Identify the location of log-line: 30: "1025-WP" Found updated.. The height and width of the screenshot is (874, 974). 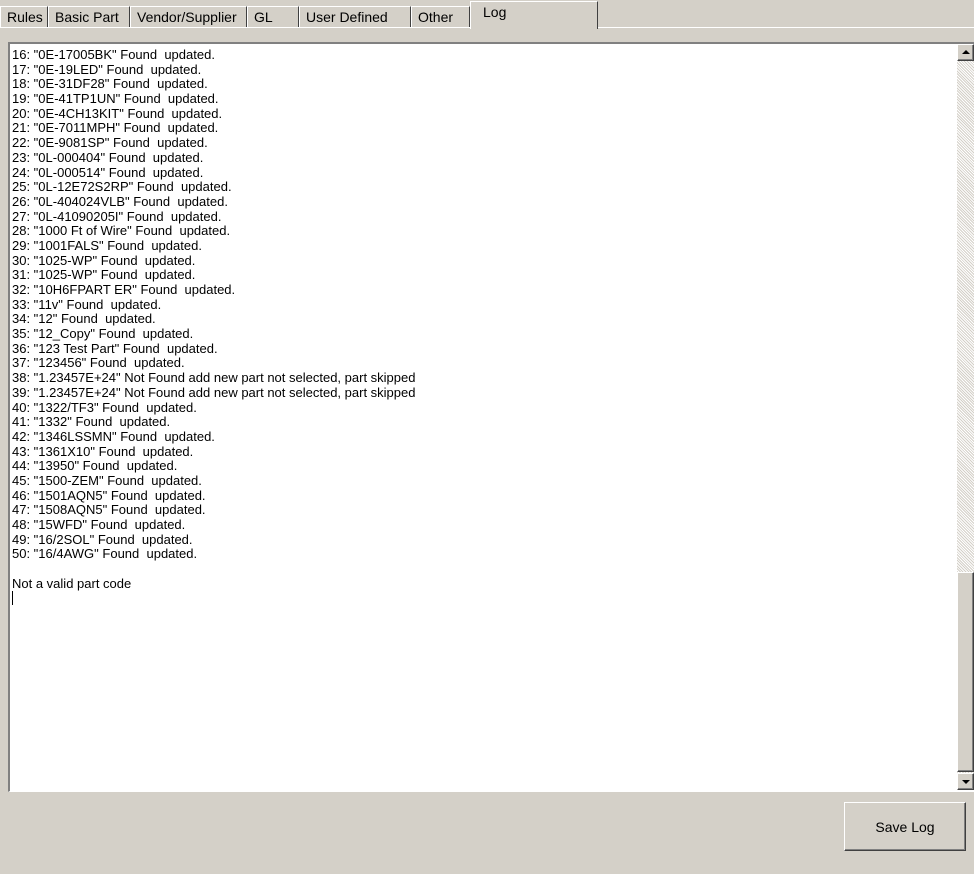
(104, 260).